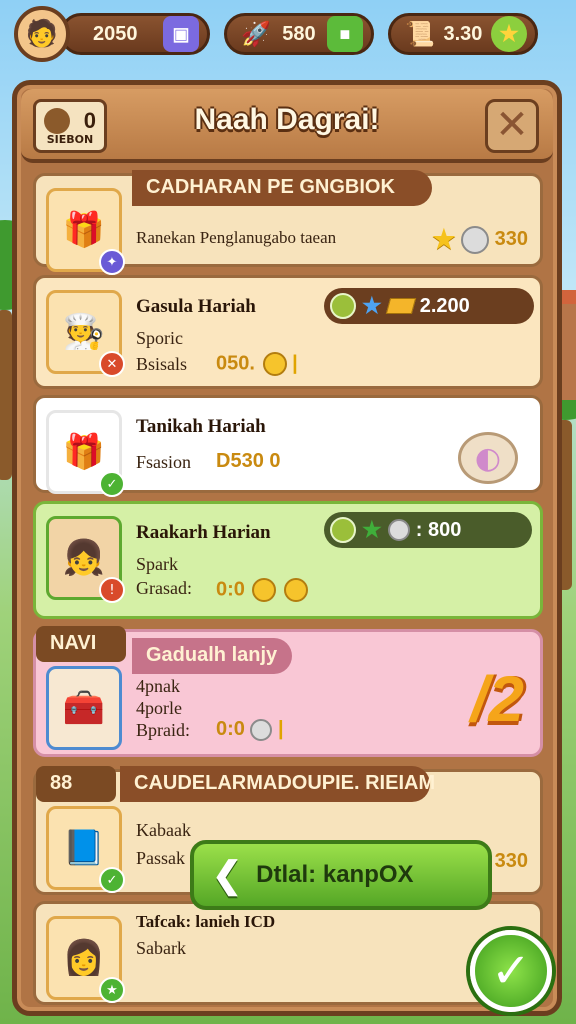  Describe the element at coordinates (160, 858) in the screenshot. I see `row-sub: Passak` at that location.